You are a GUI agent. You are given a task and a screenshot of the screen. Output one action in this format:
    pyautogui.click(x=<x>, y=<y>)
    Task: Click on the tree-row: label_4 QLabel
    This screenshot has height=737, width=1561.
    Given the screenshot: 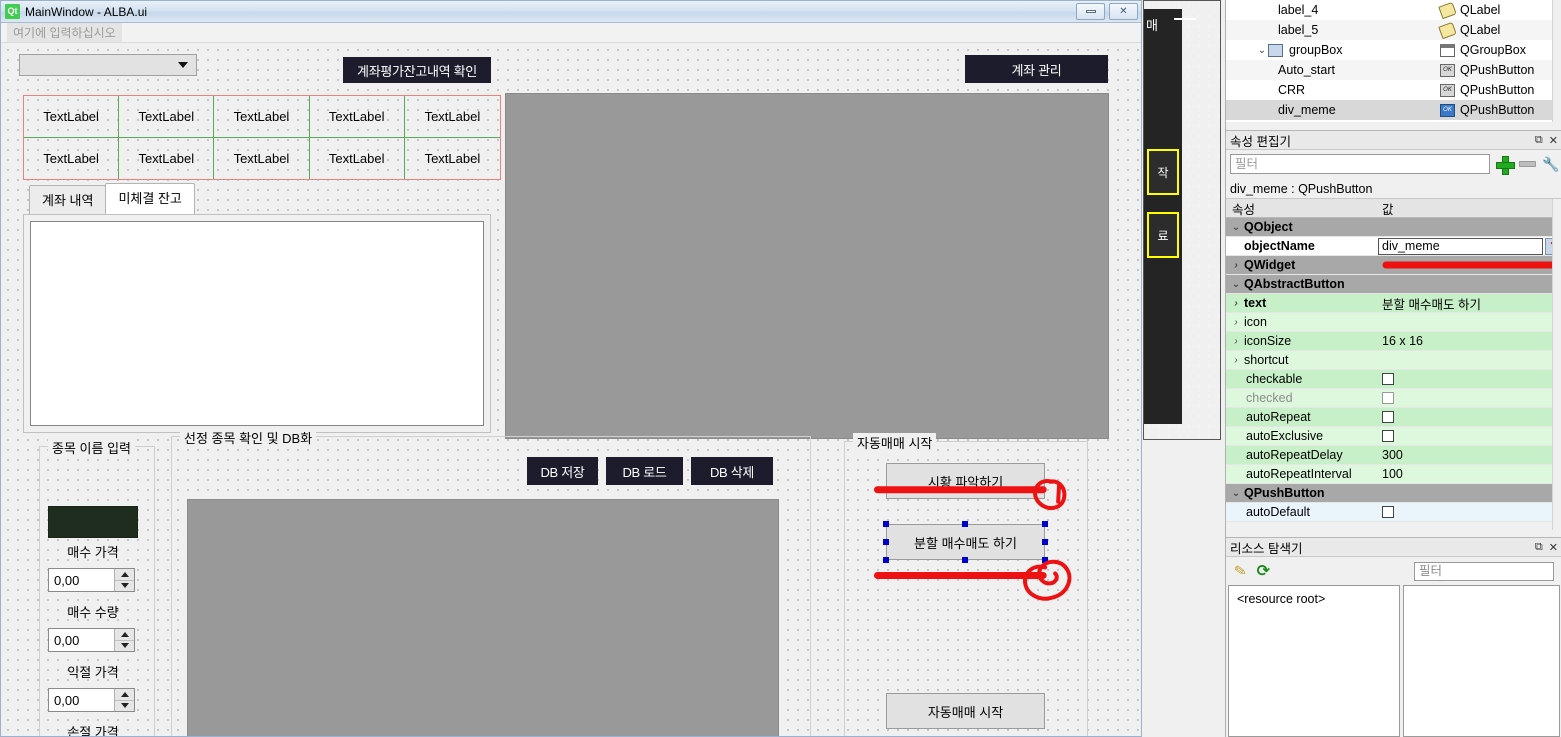 What is the action you would take?
    pyautogui.click(x=1393, y=10)
    